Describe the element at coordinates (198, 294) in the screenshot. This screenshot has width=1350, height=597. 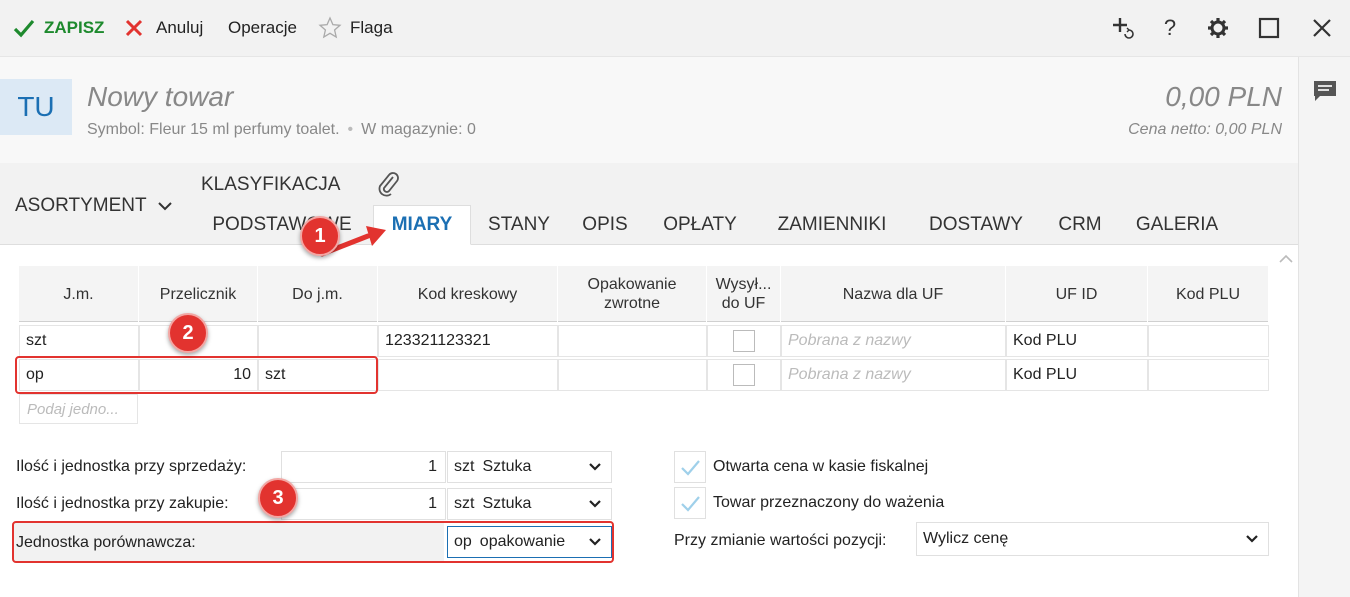
I see `column-header-conversion: Przelicznik` at that location.